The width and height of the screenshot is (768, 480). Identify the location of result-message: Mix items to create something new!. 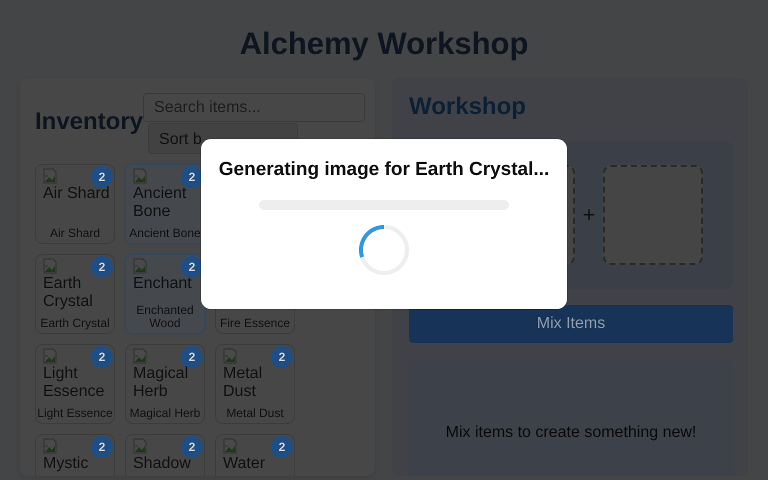
(571, 433).